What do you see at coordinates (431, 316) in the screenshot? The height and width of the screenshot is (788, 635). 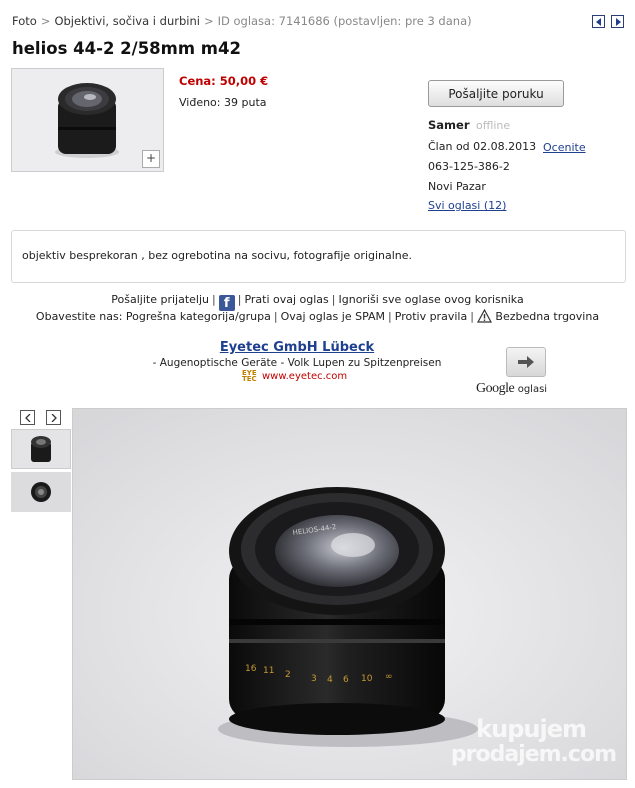 I see `against-rules-link: Protiv pravila` at bounding box center [431, 316].